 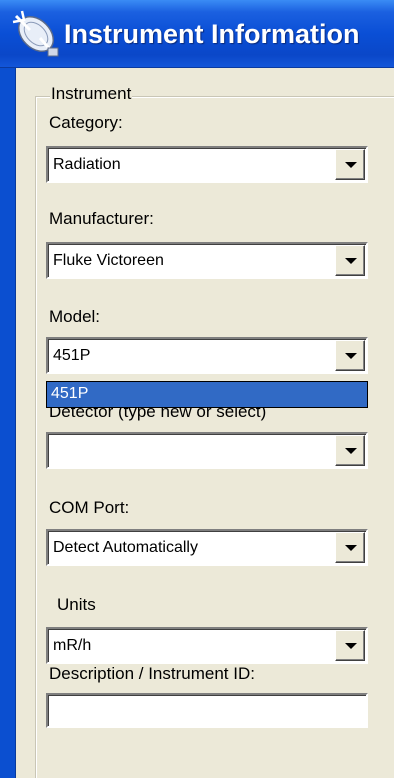 What do you see at coordinates (19, 423) in the screenshot?
I see `window-border-inner` at bounding box center [19, 423].